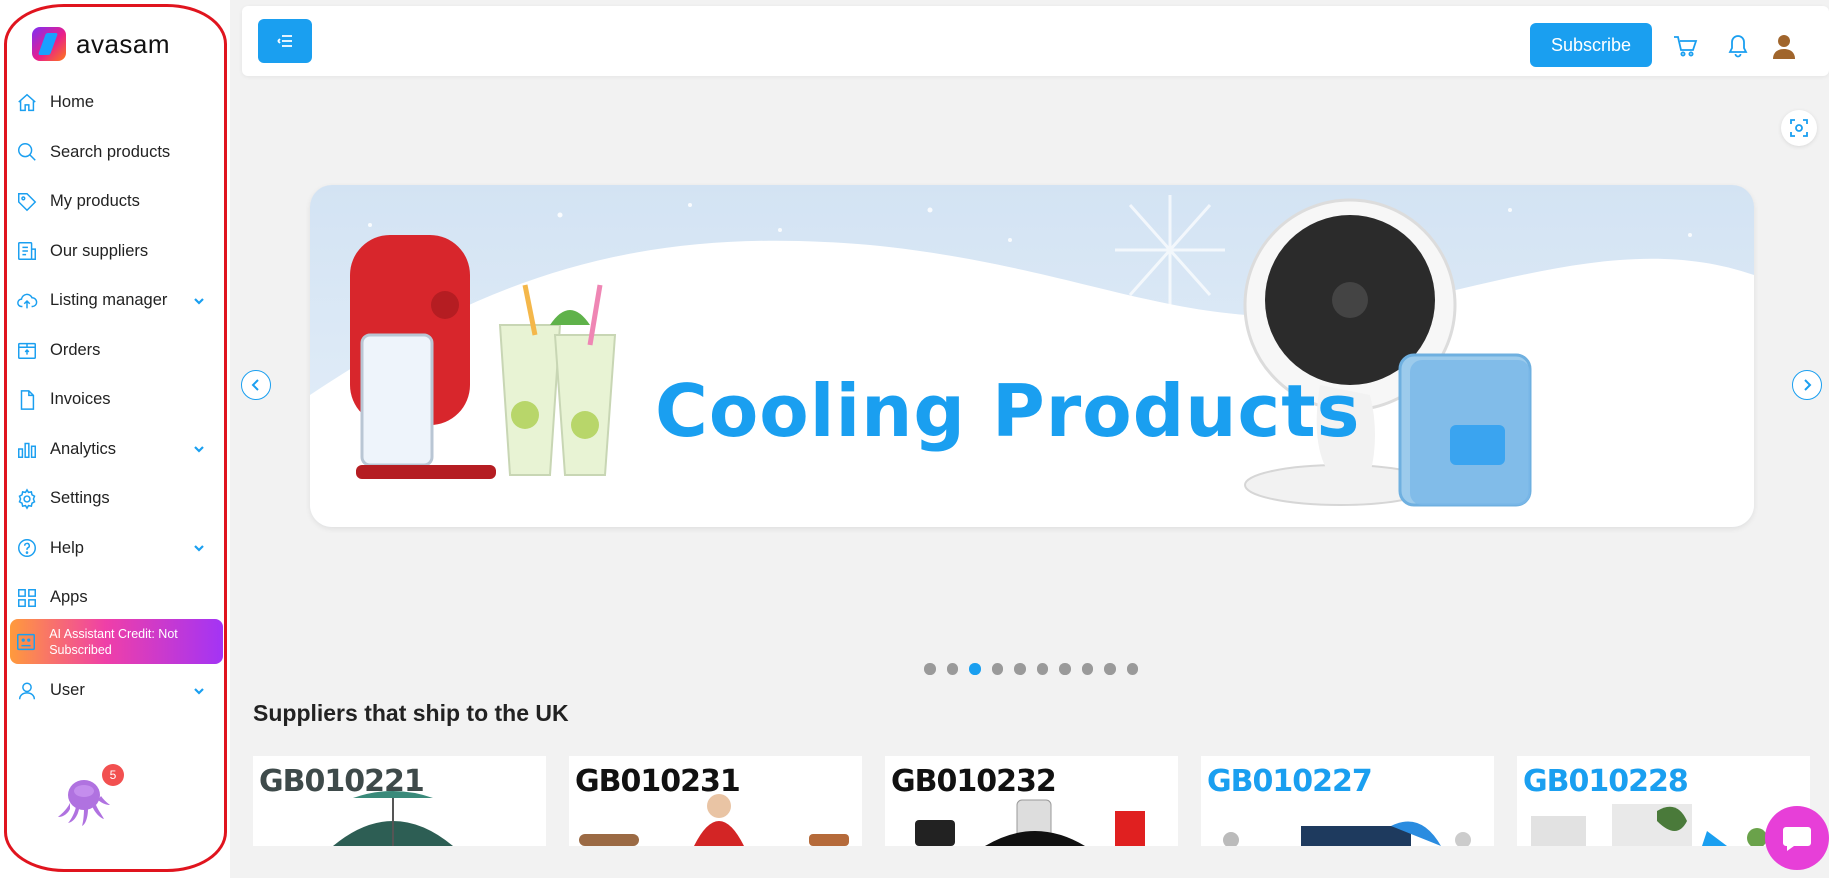 This screenshot has width=1829, height=878. Describe the element at coordinates (72, 102) in the screenshot. I see `sidebar-item-label: Home` at that location.